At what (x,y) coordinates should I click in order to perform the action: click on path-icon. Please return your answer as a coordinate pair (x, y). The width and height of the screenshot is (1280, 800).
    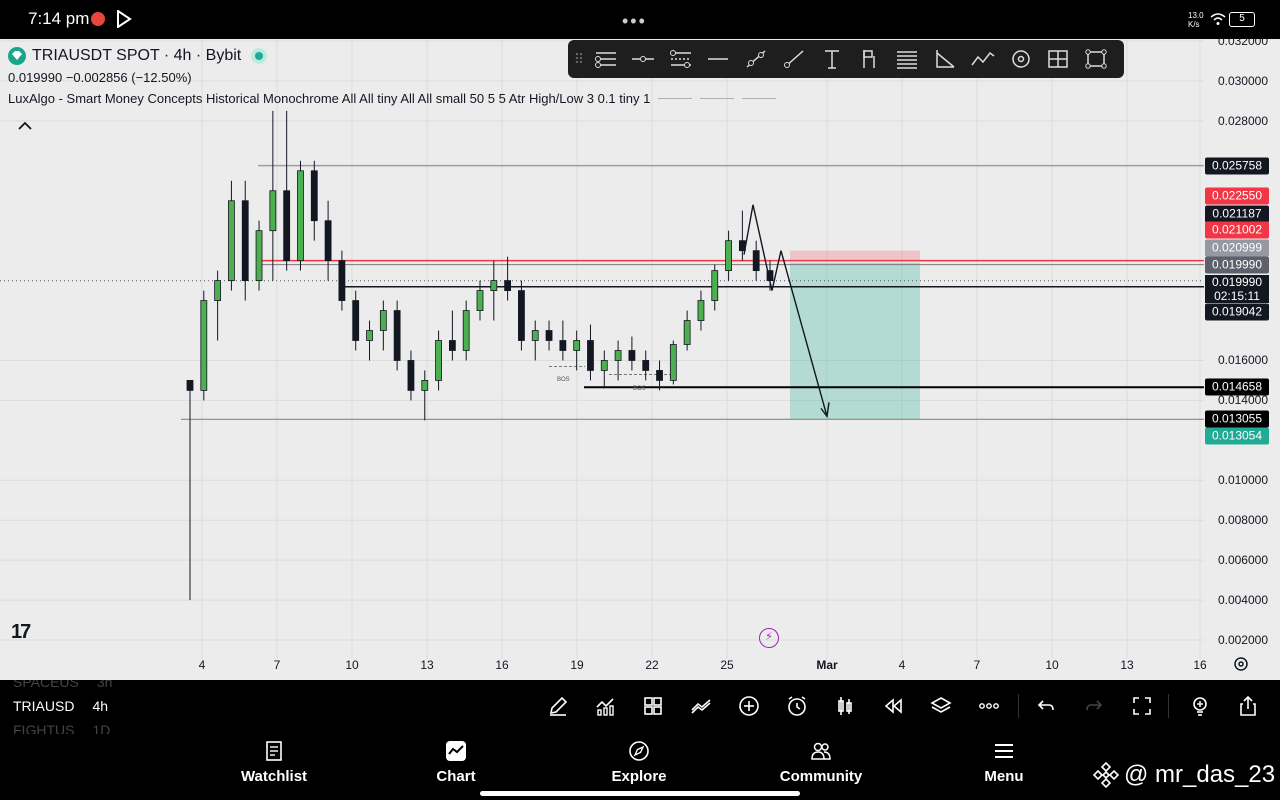
    Looking at the image, I should click on (983, 59).